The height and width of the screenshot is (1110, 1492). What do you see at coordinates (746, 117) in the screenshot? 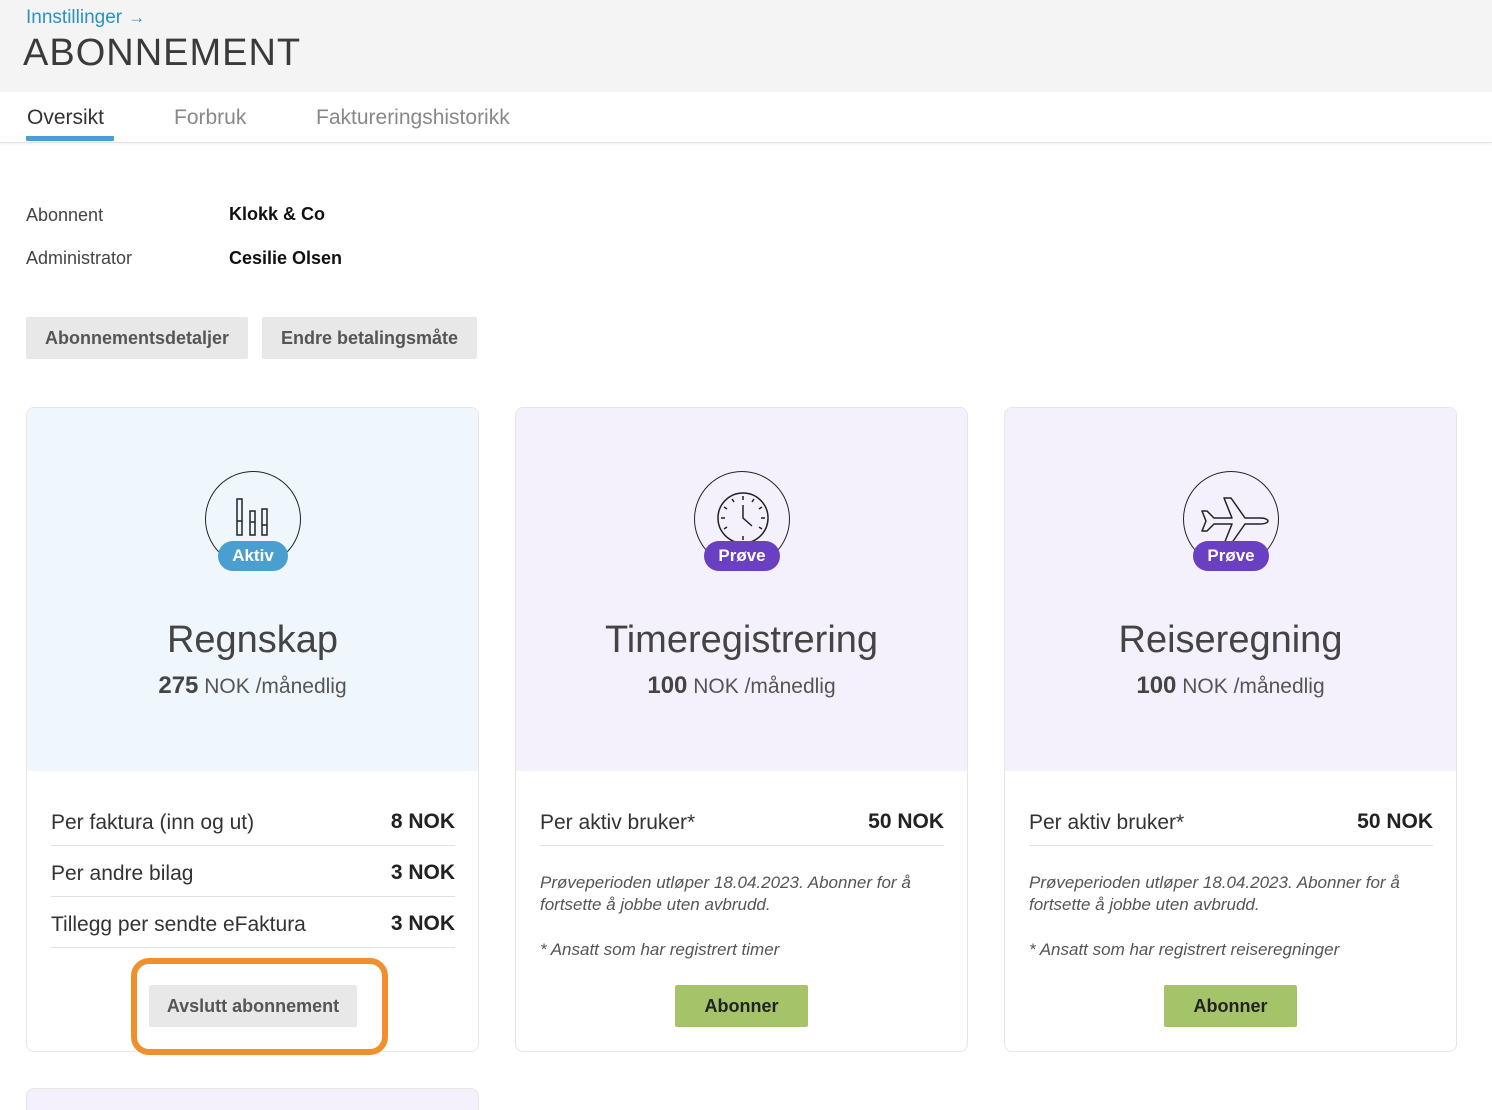
I see `tab-bar: Oversikt Forbruk Faktureringshistorikk` at bounding box center [746, 117].